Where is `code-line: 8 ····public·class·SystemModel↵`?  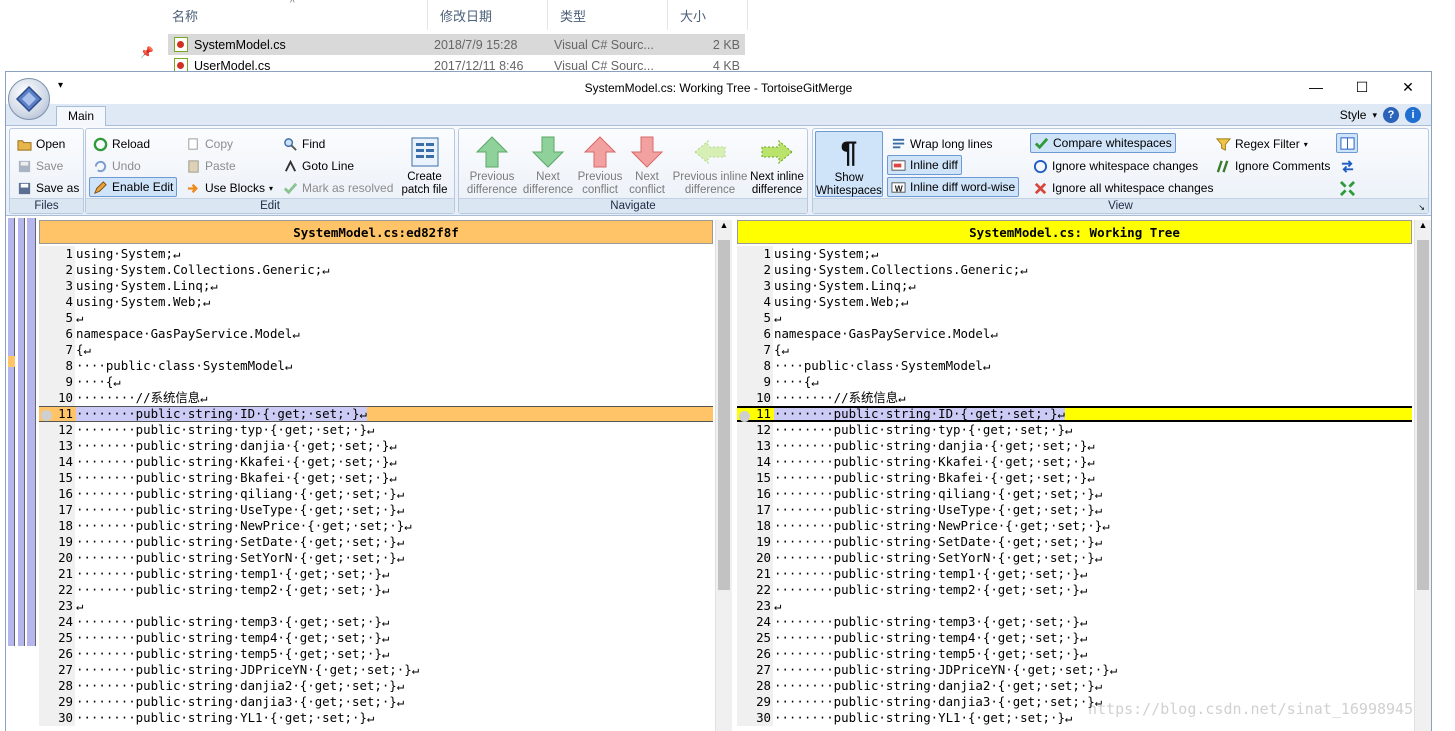 code-line: 8 ····public·class·SystemModel↵ is located at coordinates (1074, 366).